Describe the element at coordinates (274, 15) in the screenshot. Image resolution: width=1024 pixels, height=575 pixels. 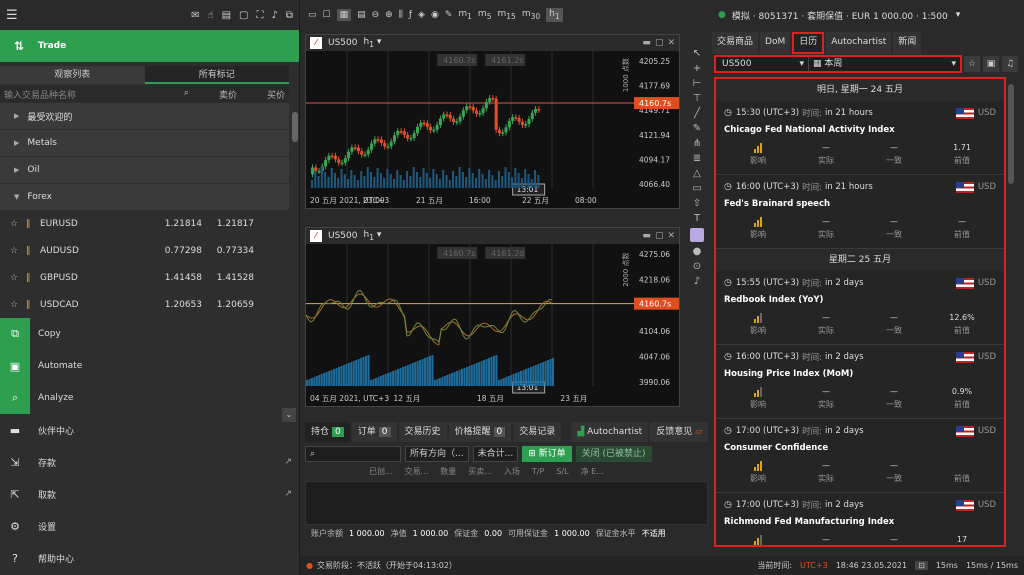
I see `speaker-icon: ♪` at that location.